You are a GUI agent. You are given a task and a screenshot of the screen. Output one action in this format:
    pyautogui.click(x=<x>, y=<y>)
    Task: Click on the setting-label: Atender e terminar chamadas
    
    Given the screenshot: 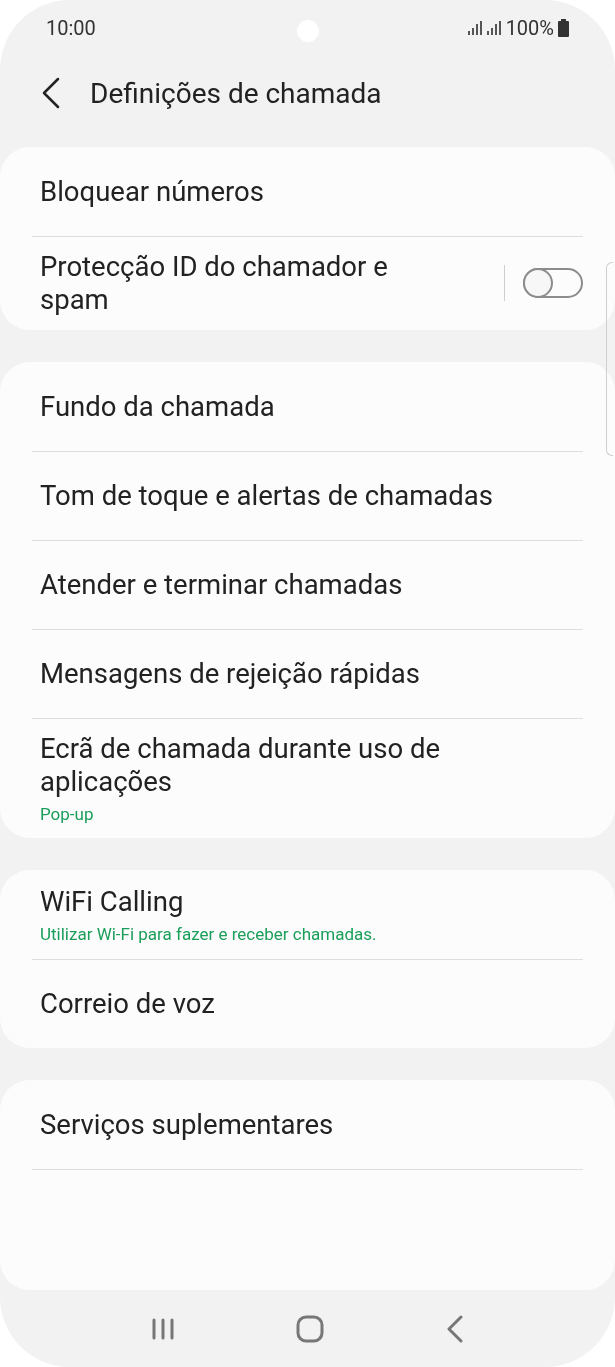 What is the action you would take?
    pyautogui.click(x=285, y=584)
    